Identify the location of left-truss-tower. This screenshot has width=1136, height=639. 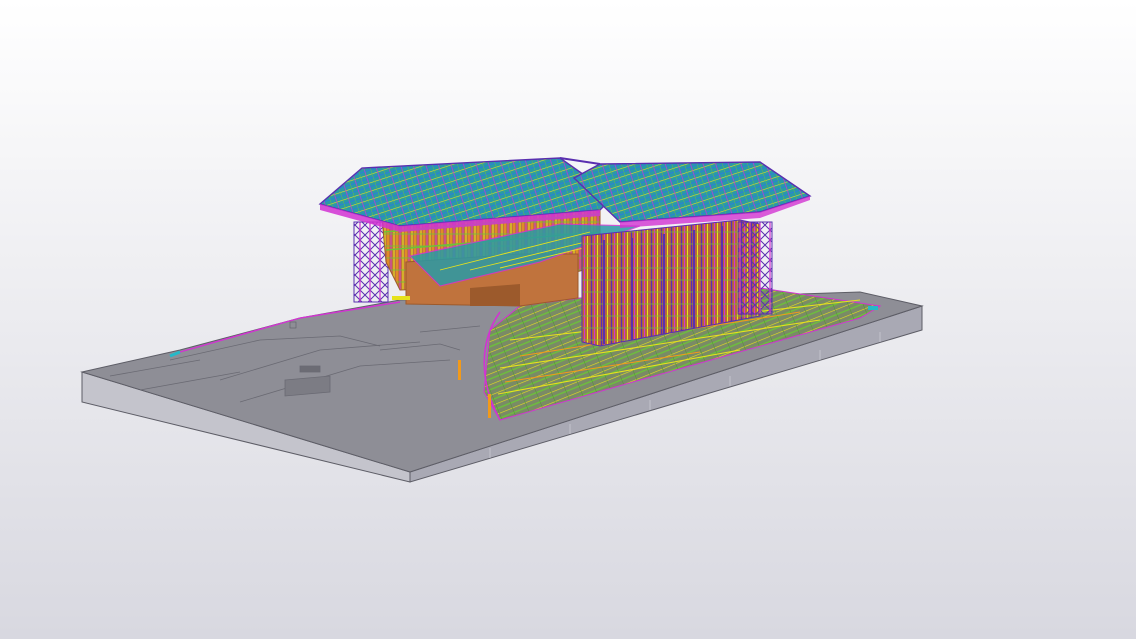
(371, 262).